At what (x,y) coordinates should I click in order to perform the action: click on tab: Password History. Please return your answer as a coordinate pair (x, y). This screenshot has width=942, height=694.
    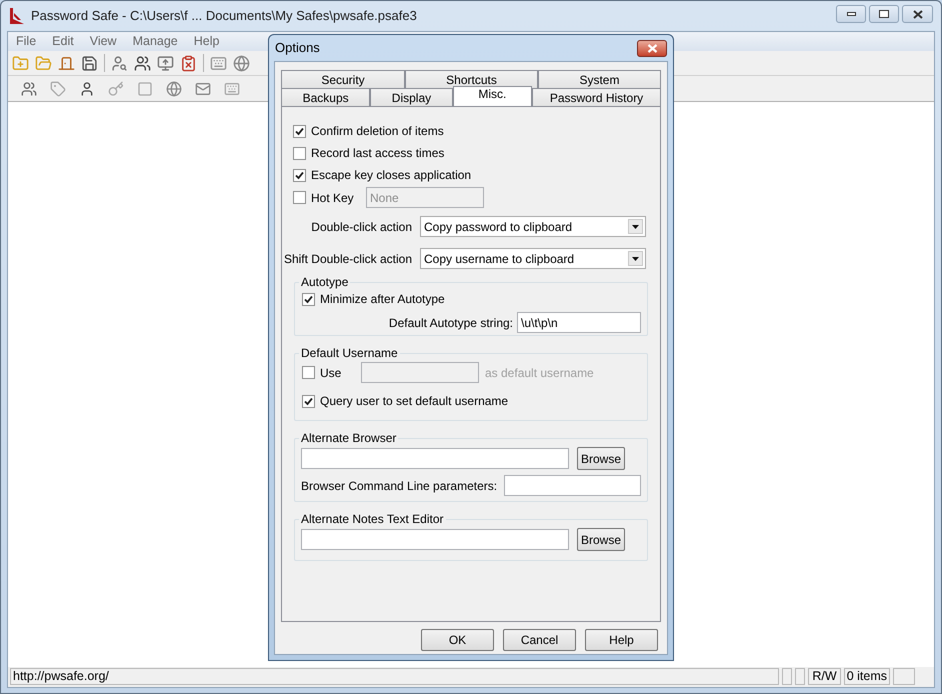
    Looking at the image, I should click on (596, 97).